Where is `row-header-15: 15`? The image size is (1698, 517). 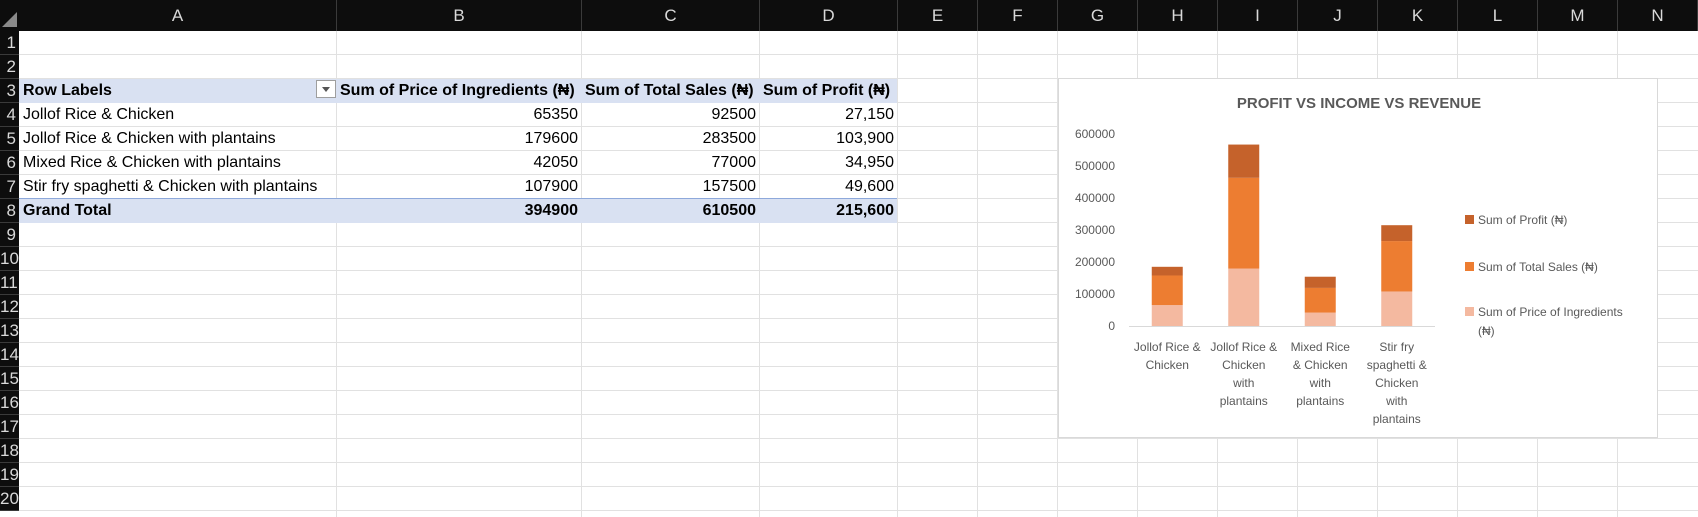
row-header-15: 15 is located at coordinates (9, 379).